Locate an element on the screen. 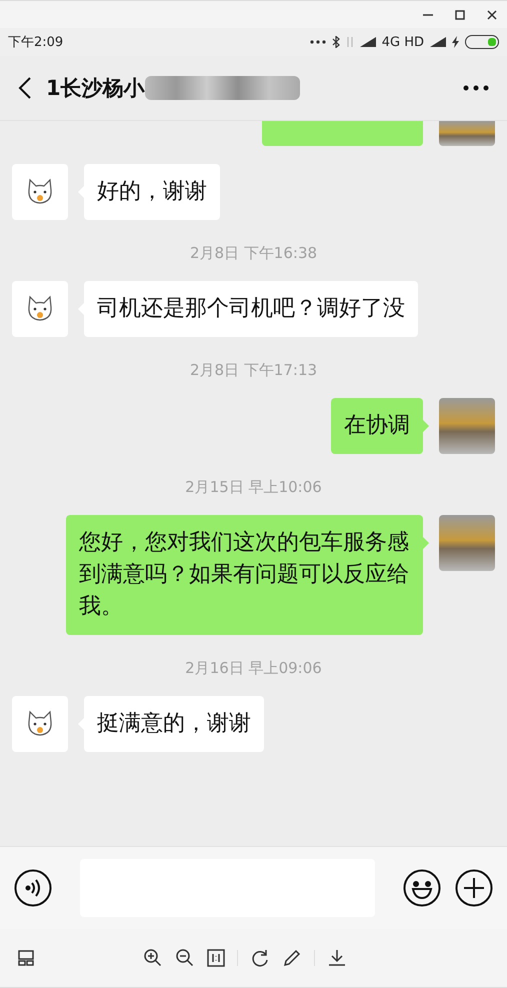 This screenshot has height=988, width=507. chat-title: 1长沙杨小 is located at coordinates (95, 88).